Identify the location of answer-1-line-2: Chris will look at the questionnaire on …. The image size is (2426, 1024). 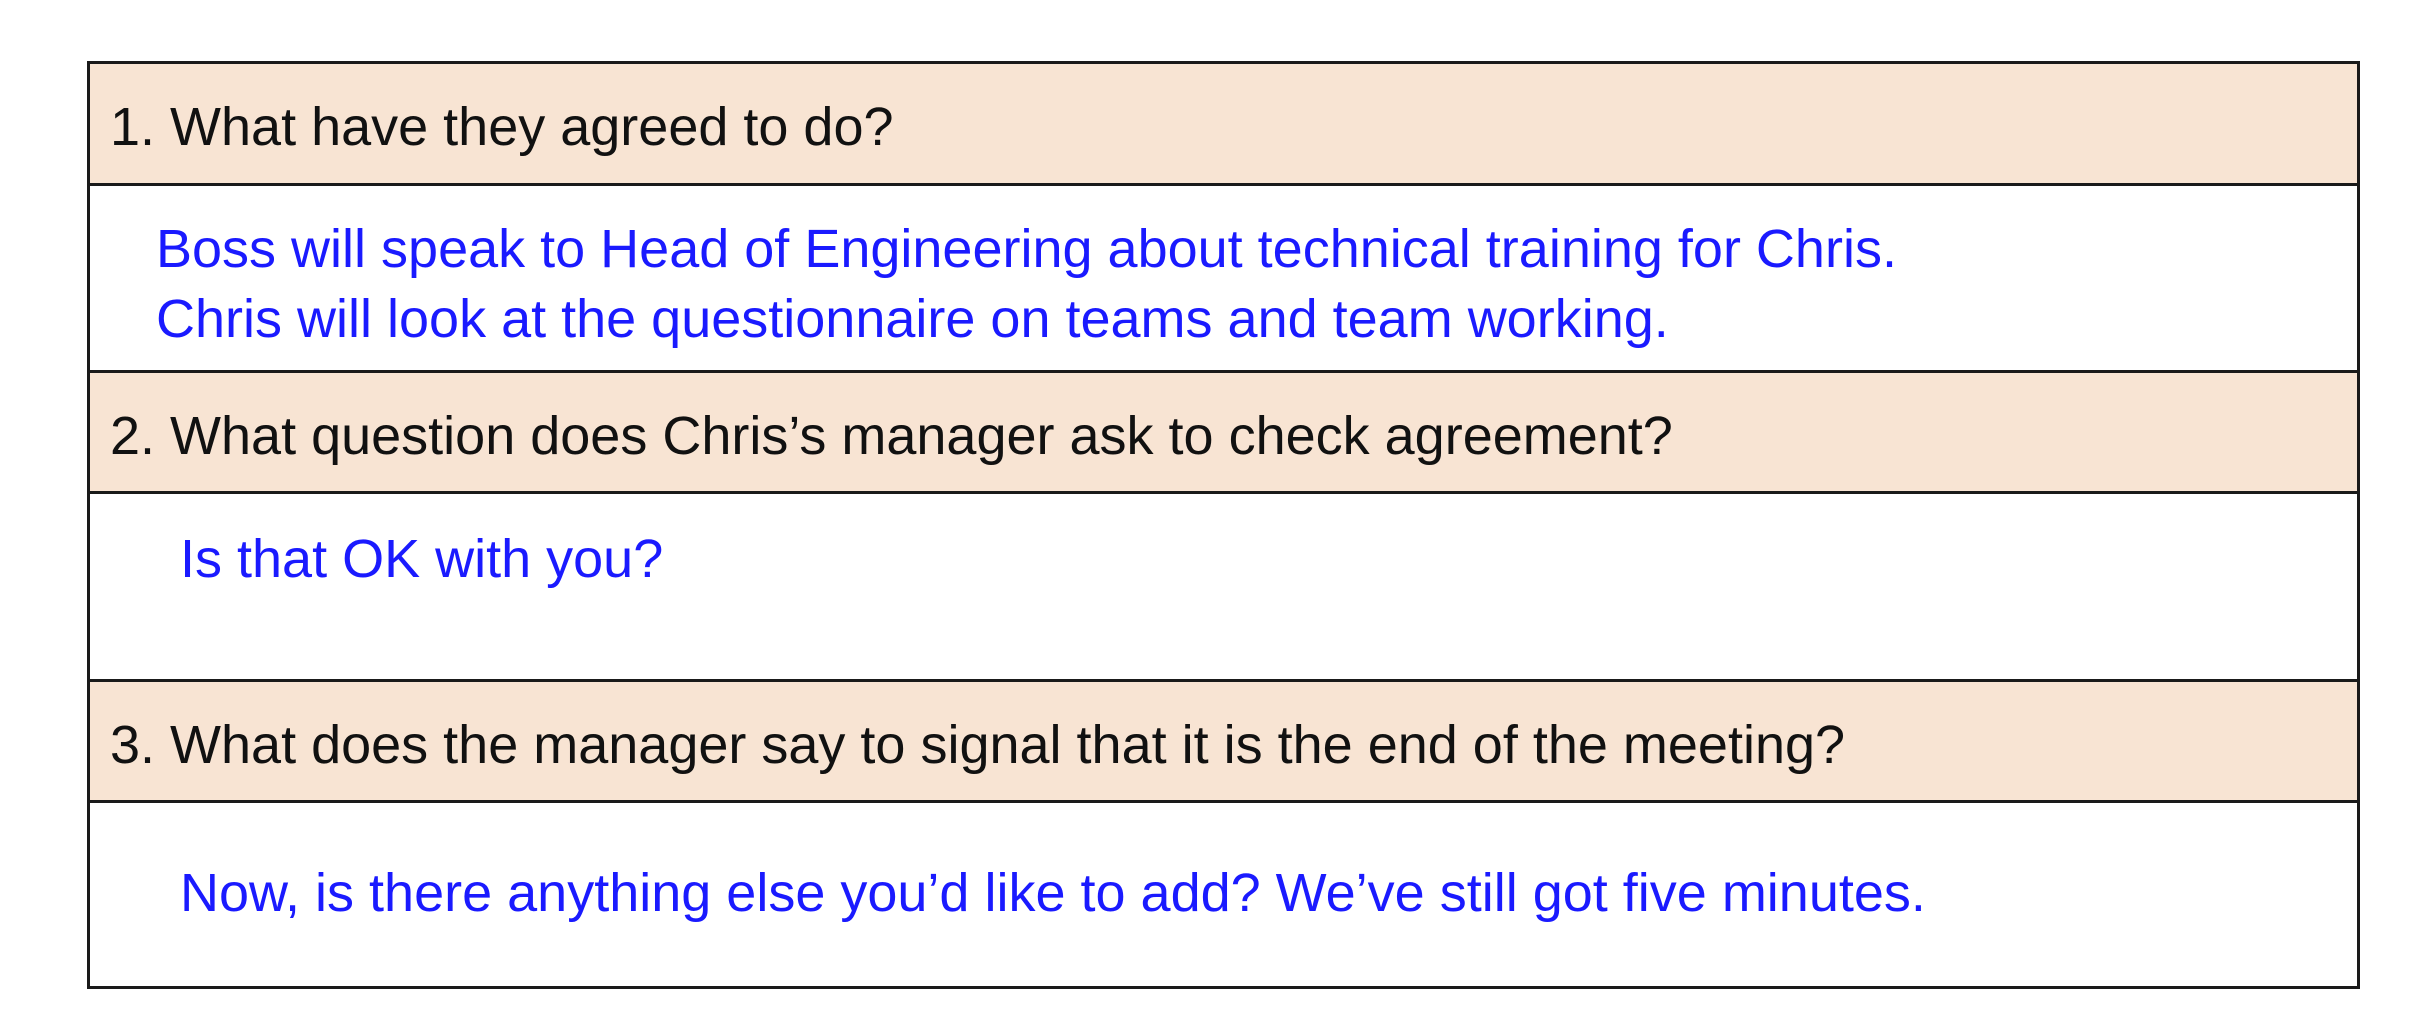
(912, 319).